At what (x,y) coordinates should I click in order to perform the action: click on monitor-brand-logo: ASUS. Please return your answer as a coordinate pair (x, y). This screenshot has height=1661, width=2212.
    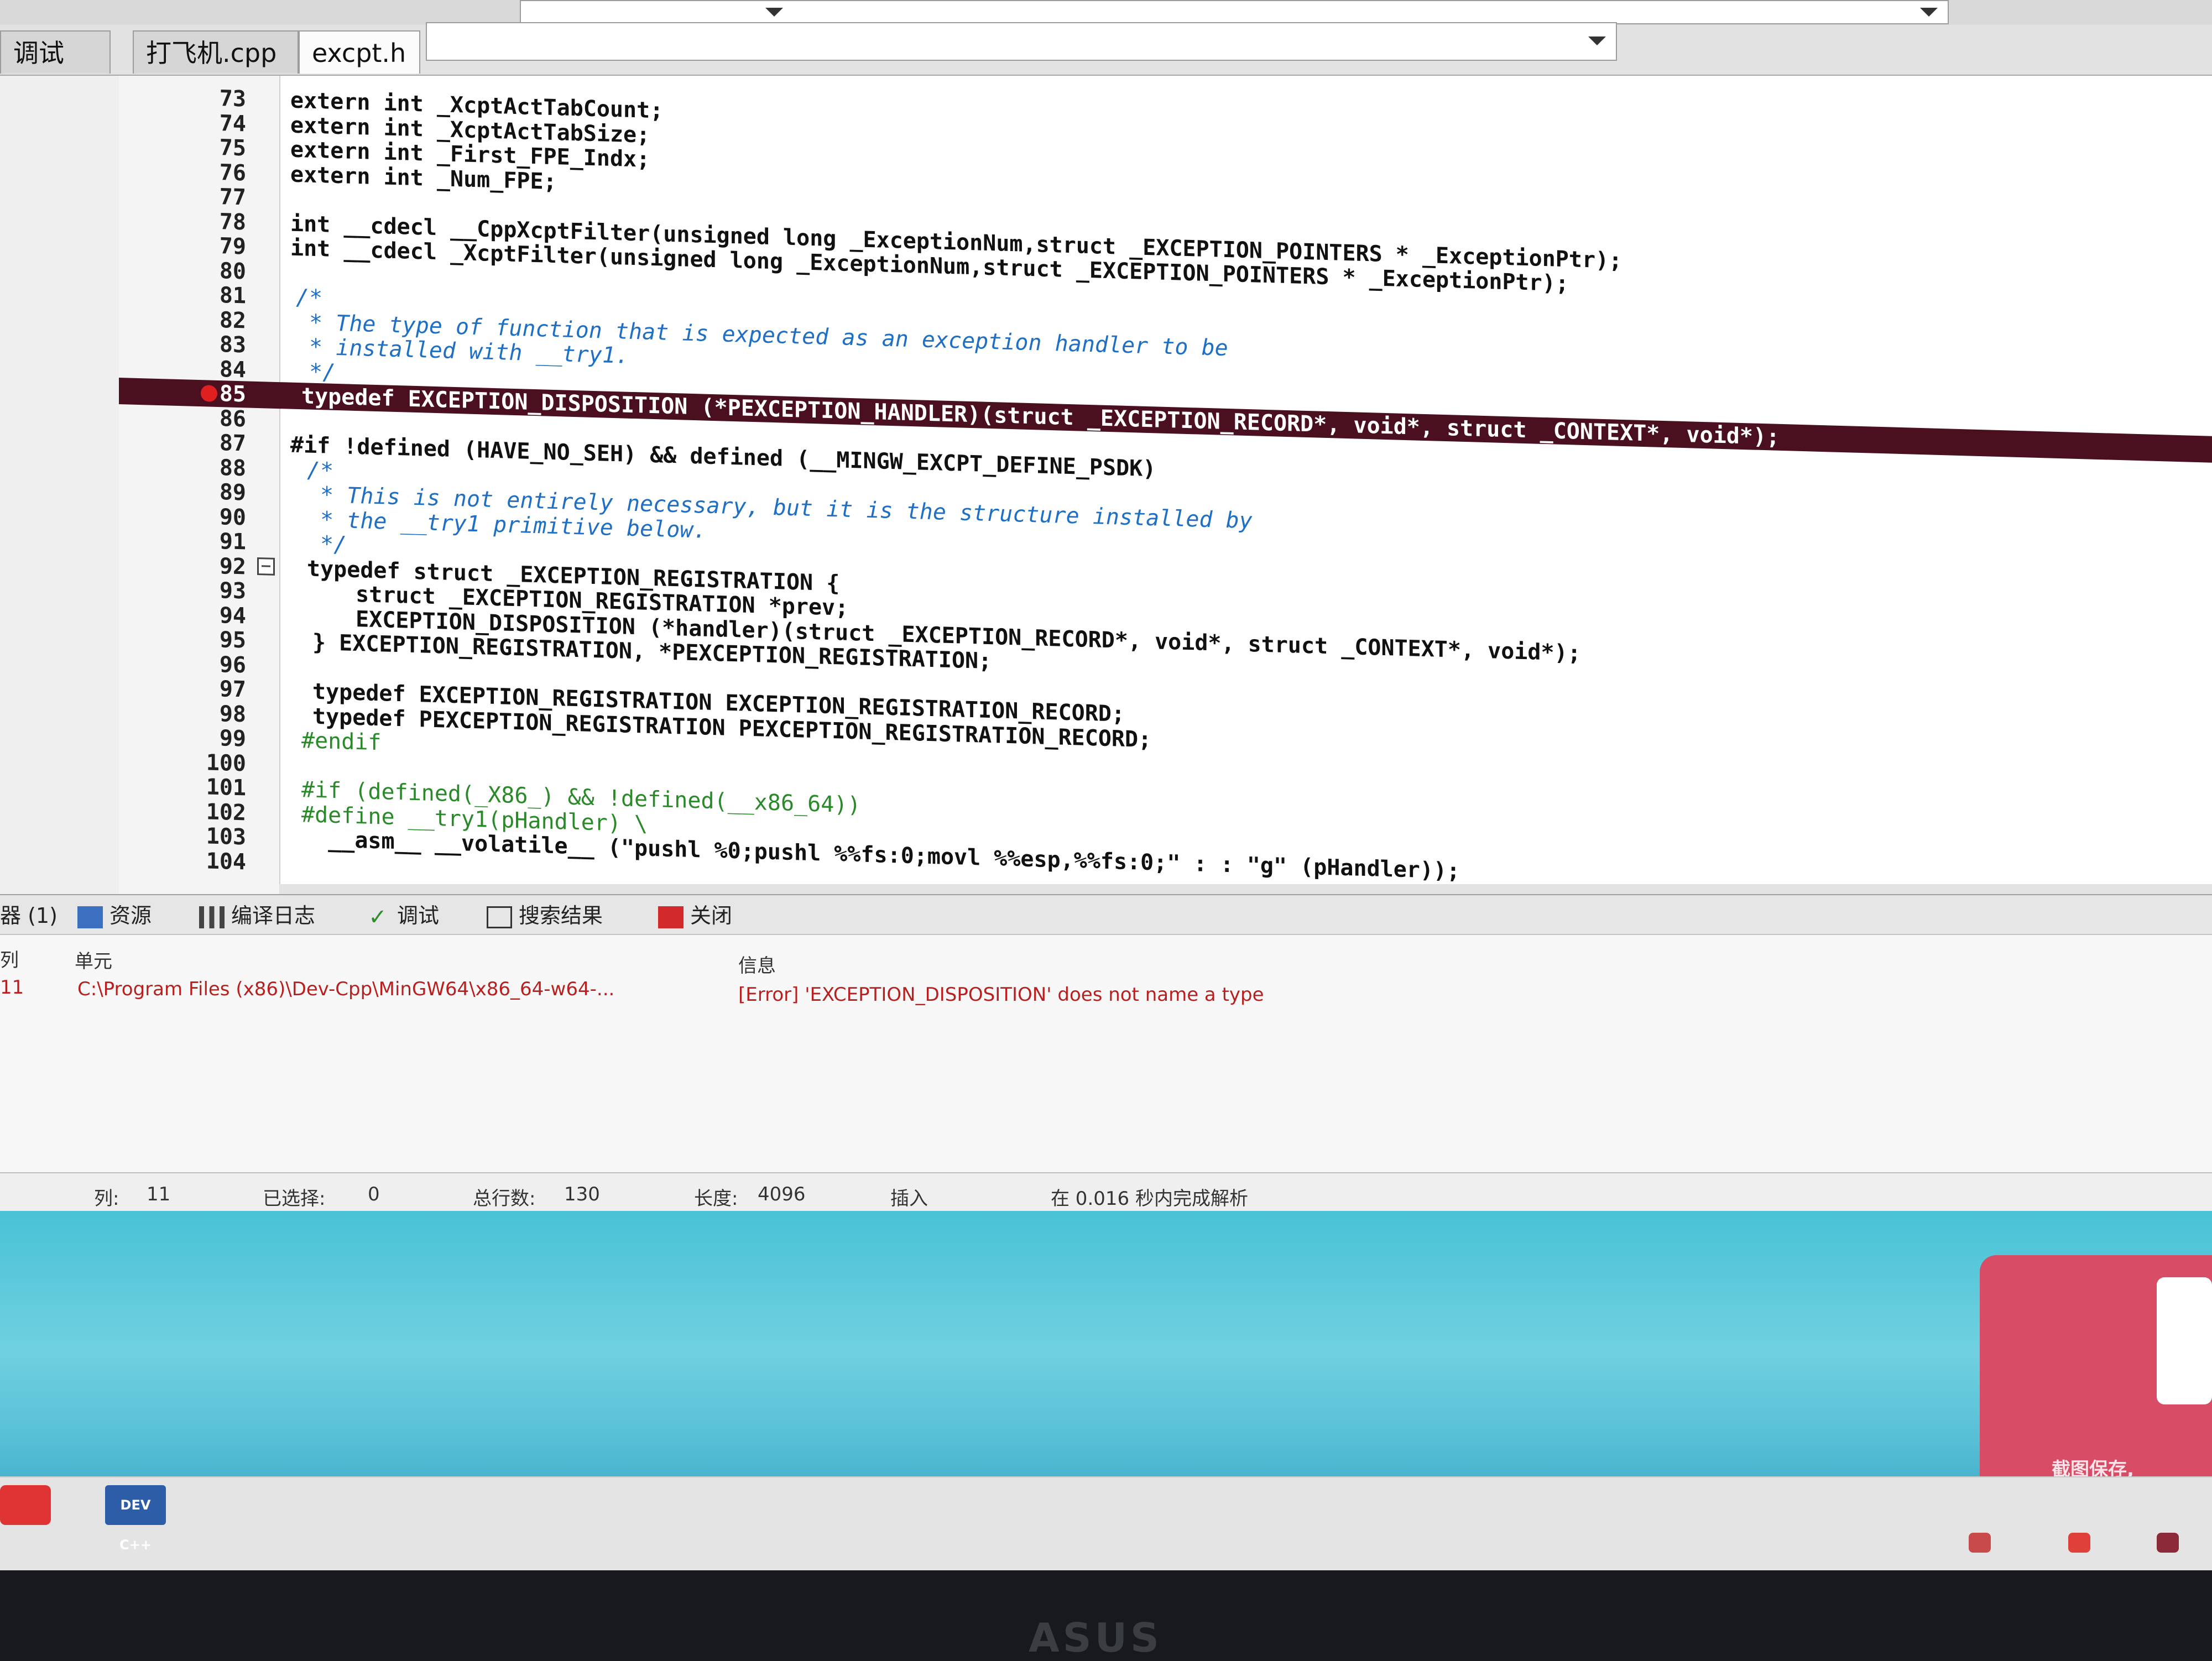
    Looking at the image, I should click on (1095, 1638).